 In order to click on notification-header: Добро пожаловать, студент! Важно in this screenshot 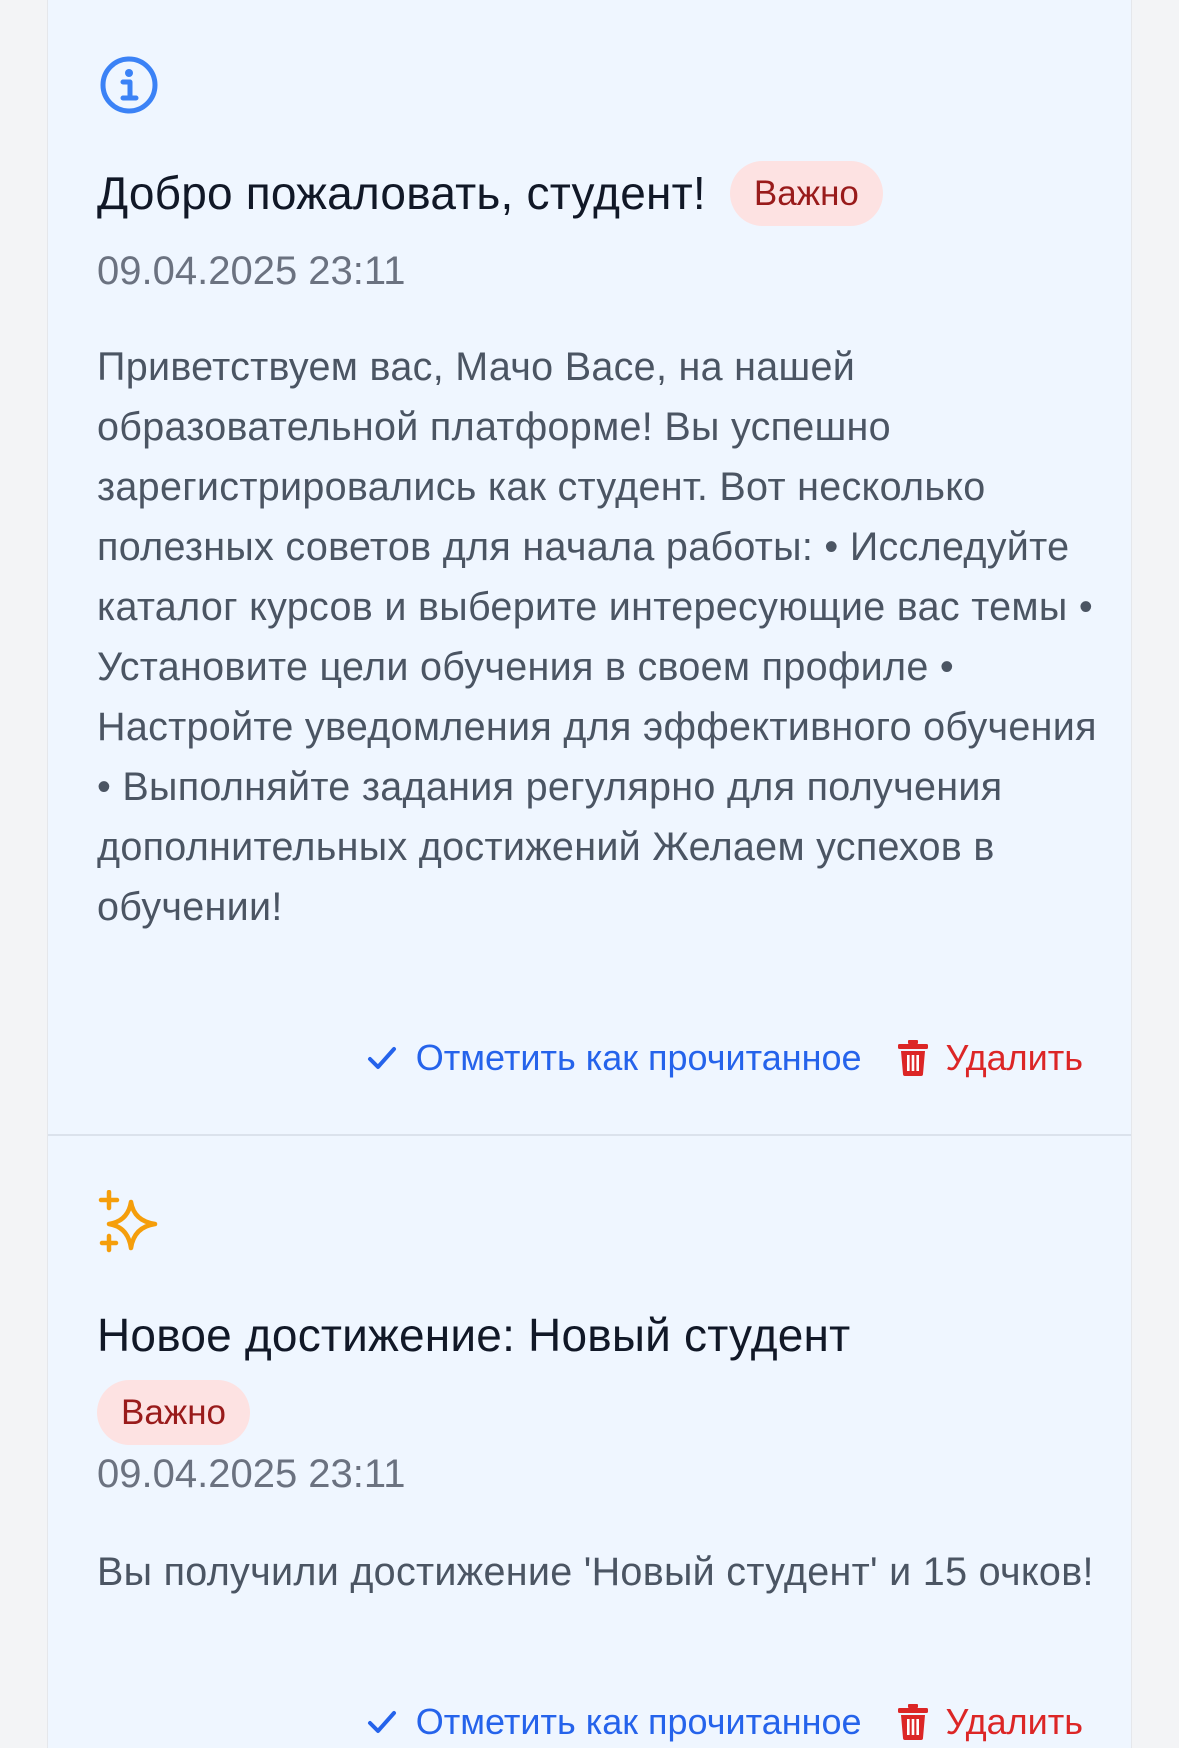, I will do `click(590, 193)`.